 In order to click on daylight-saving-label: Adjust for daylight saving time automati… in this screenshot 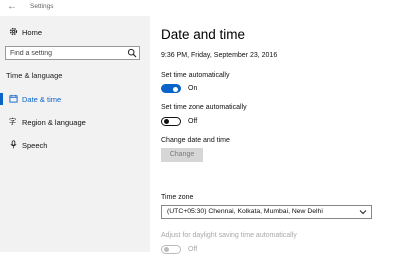, I will do `click(229, 235)`.